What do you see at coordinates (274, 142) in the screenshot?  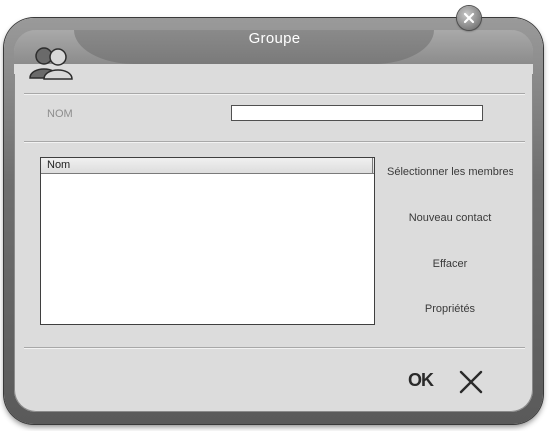 I see `separator-middle` at bounding box center [274, 142].